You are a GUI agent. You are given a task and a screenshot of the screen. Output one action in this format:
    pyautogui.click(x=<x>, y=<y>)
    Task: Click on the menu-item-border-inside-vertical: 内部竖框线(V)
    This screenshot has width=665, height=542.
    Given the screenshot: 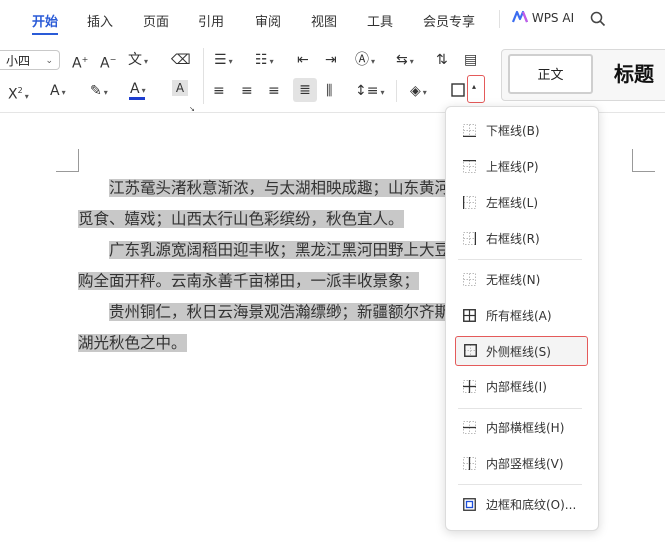 What is the action you would take?
    pyautogui.click(x=522, y=464)
    